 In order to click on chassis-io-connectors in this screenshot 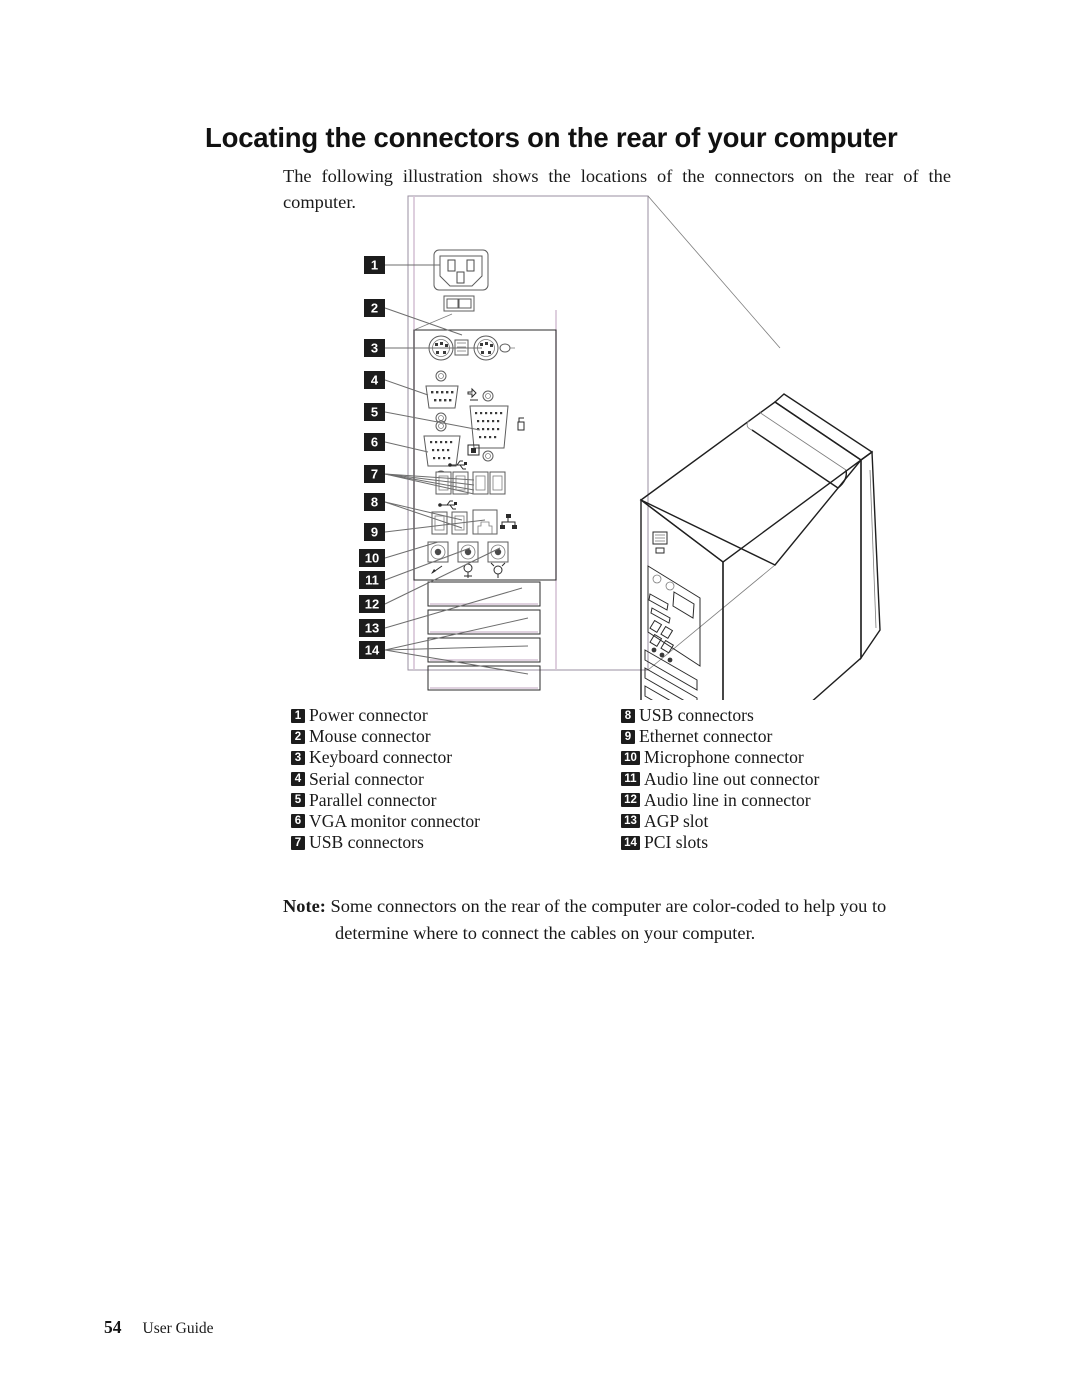, I will do `click(671, 618)`.